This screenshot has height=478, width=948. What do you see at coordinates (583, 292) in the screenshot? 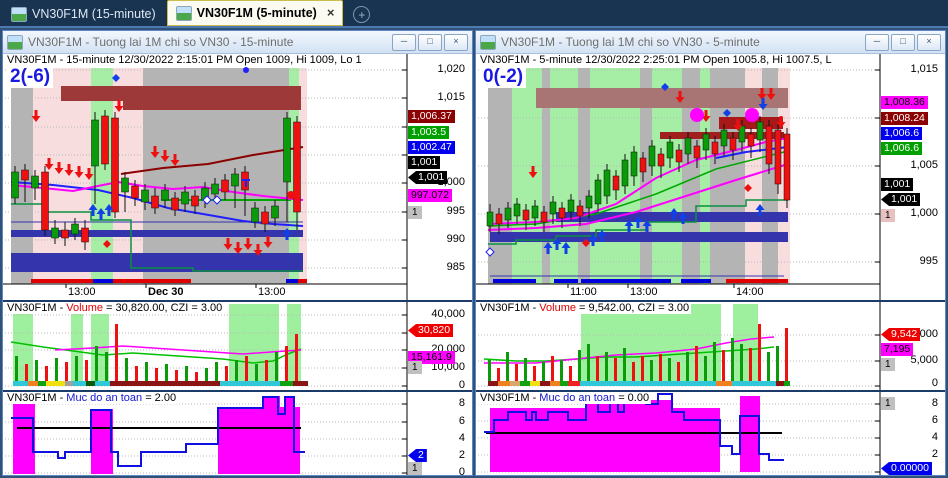
I see `x-axis-label: 11:00` at bounding box center [583, 292].